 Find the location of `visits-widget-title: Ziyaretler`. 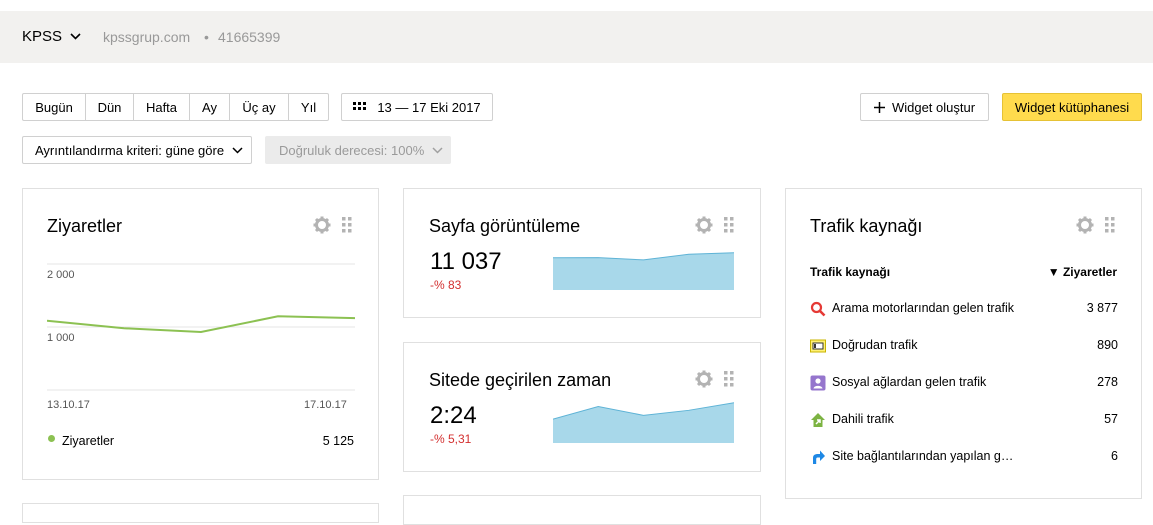

visits-widget-title: Ziyaretler is located at coordinates (85, 226).